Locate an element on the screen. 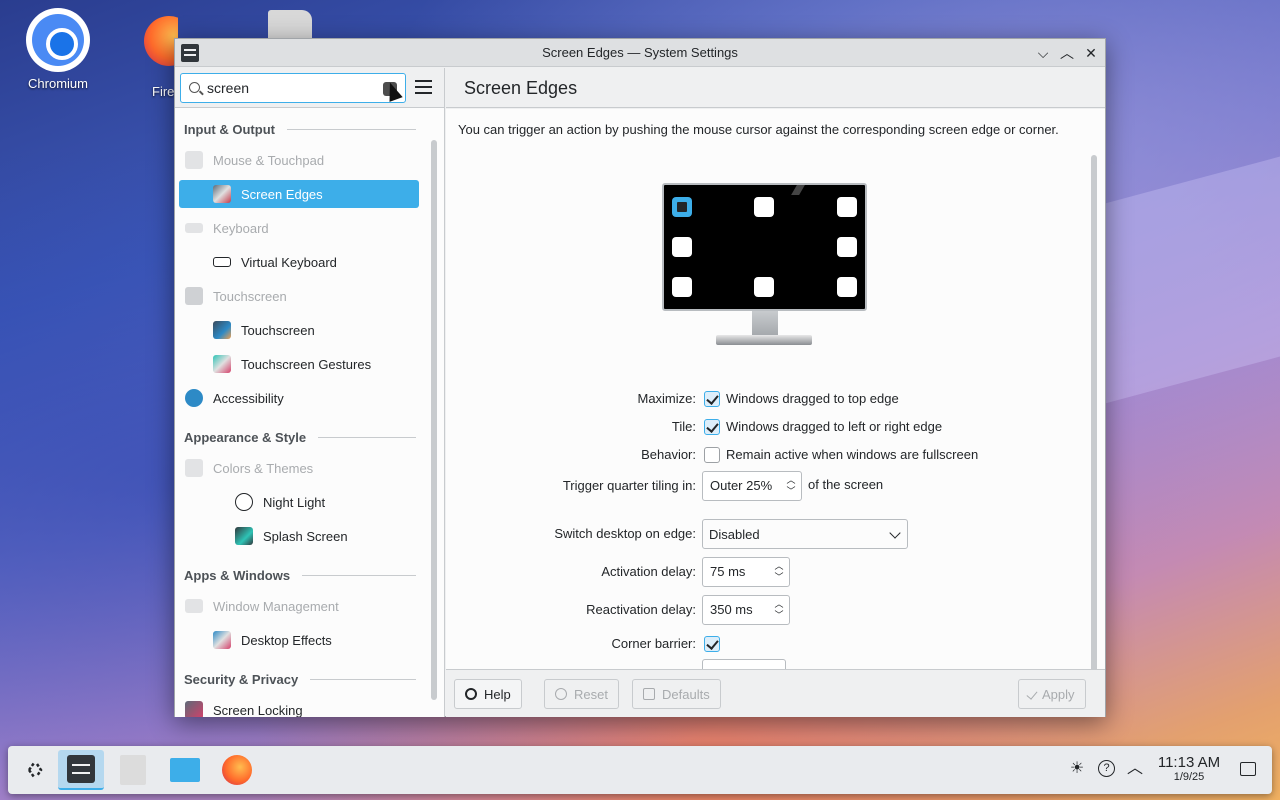 Image resolution: width=1280 pixels, height=800 pixels. help-button: Help is located at coordinates (488, 694).